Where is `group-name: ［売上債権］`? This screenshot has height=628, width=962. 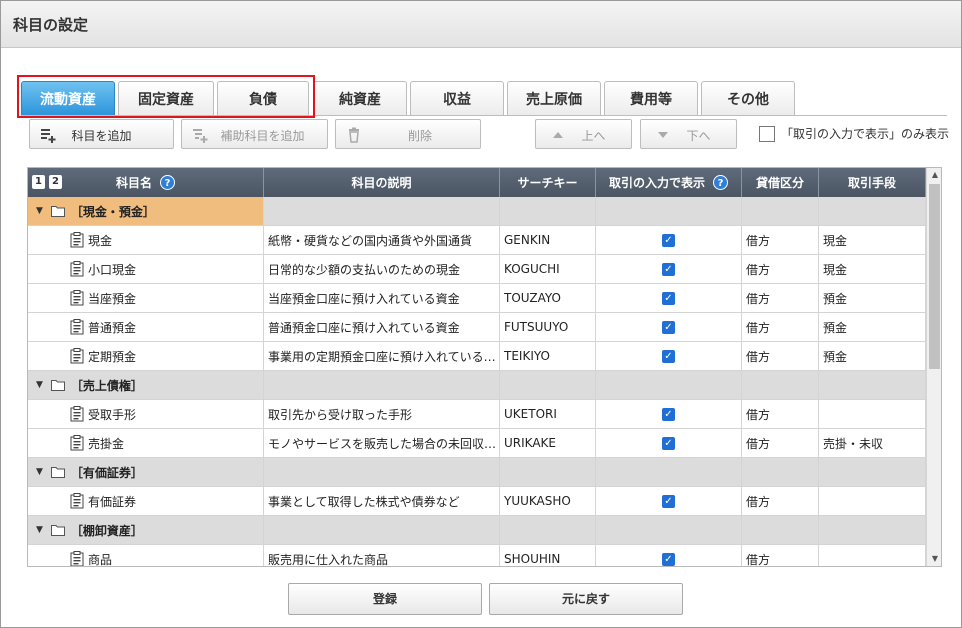 group-name: ［売上債権］ is located at coordinates (106, 385).